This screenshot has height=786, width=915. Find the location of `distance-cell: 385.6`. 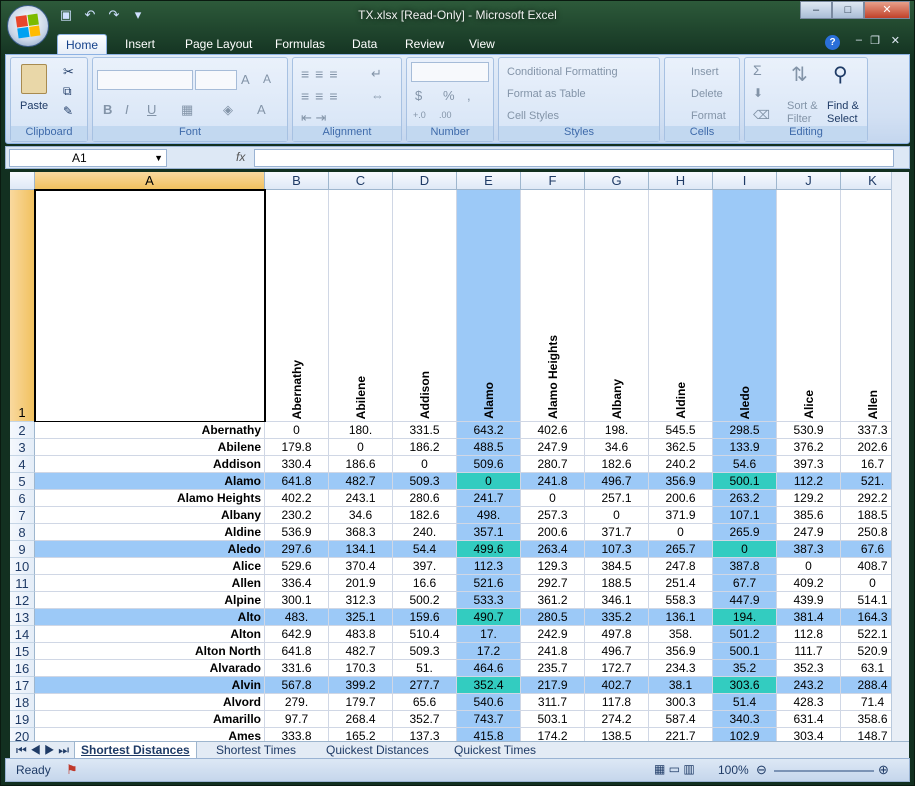

distance-cell: 385.6 is located at coordinates (809, 515).